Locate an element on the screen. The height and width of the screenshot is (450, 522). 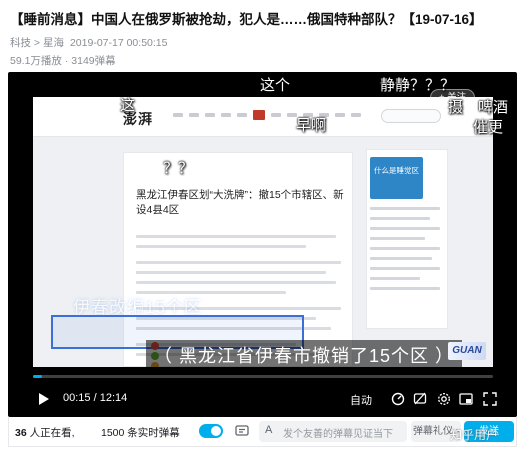
time-current: 00:15 is located at coordinates (77, 398).